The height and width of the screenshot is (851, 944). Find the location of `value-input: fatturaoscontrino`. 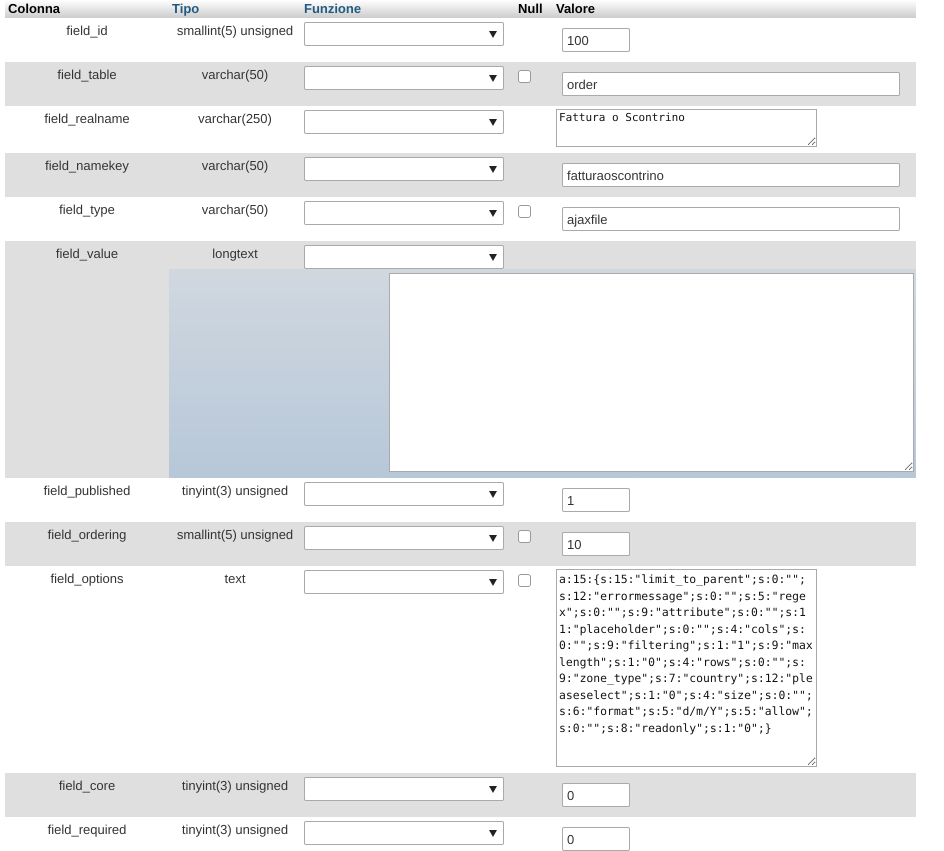

value-input: fatturaoscontrino is located at coordinates (731, 175).